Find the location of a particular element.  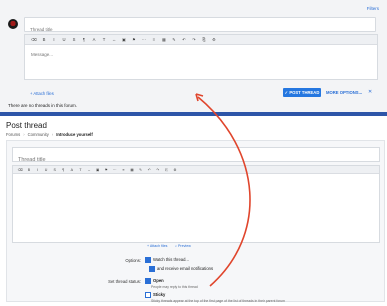

breadcrumb-community: Community is located at coordinates (38, 134).